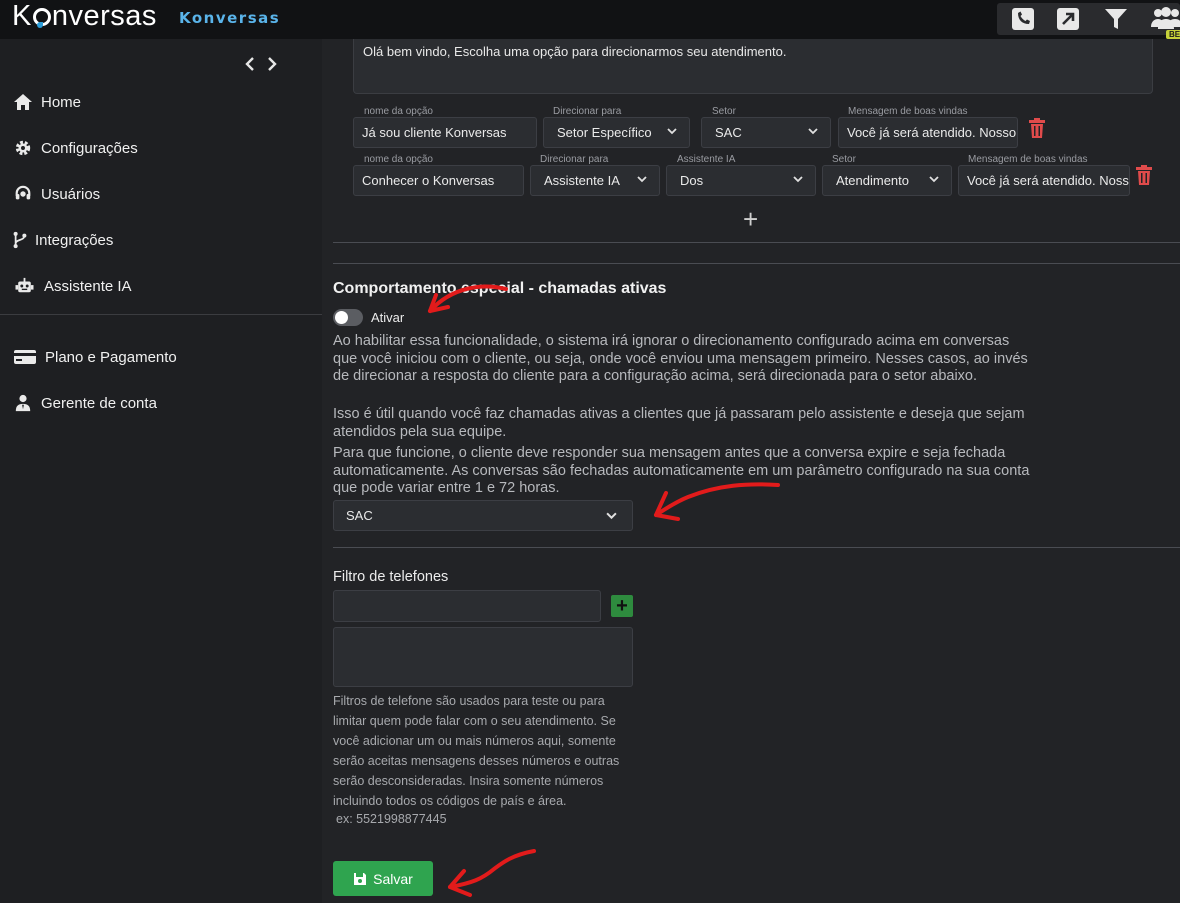 This screenshot has width=1180, height=903. I want to click on filter-icon, so click(1116, 19).